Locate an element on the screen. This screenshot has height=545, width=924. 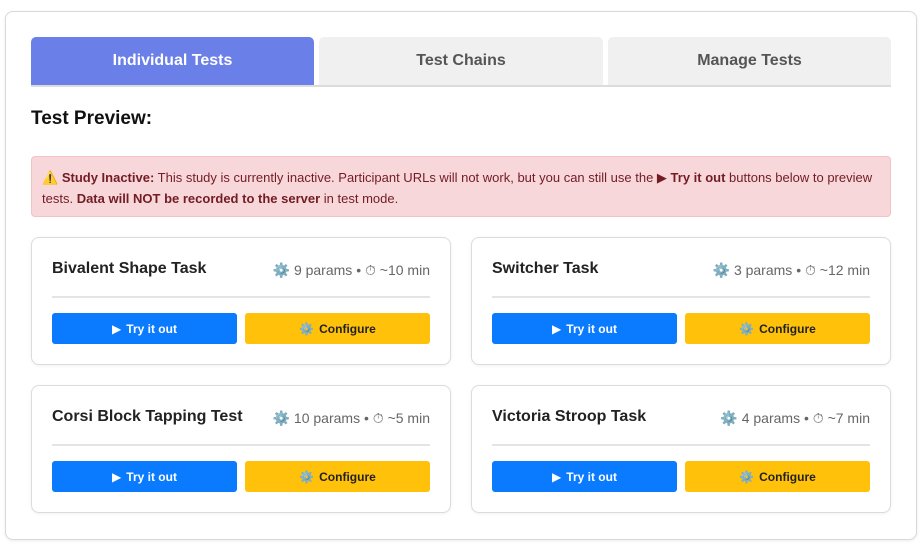
alert-data-warning: Data will NOT be recorded to the server is located at coordinates (198, 198).